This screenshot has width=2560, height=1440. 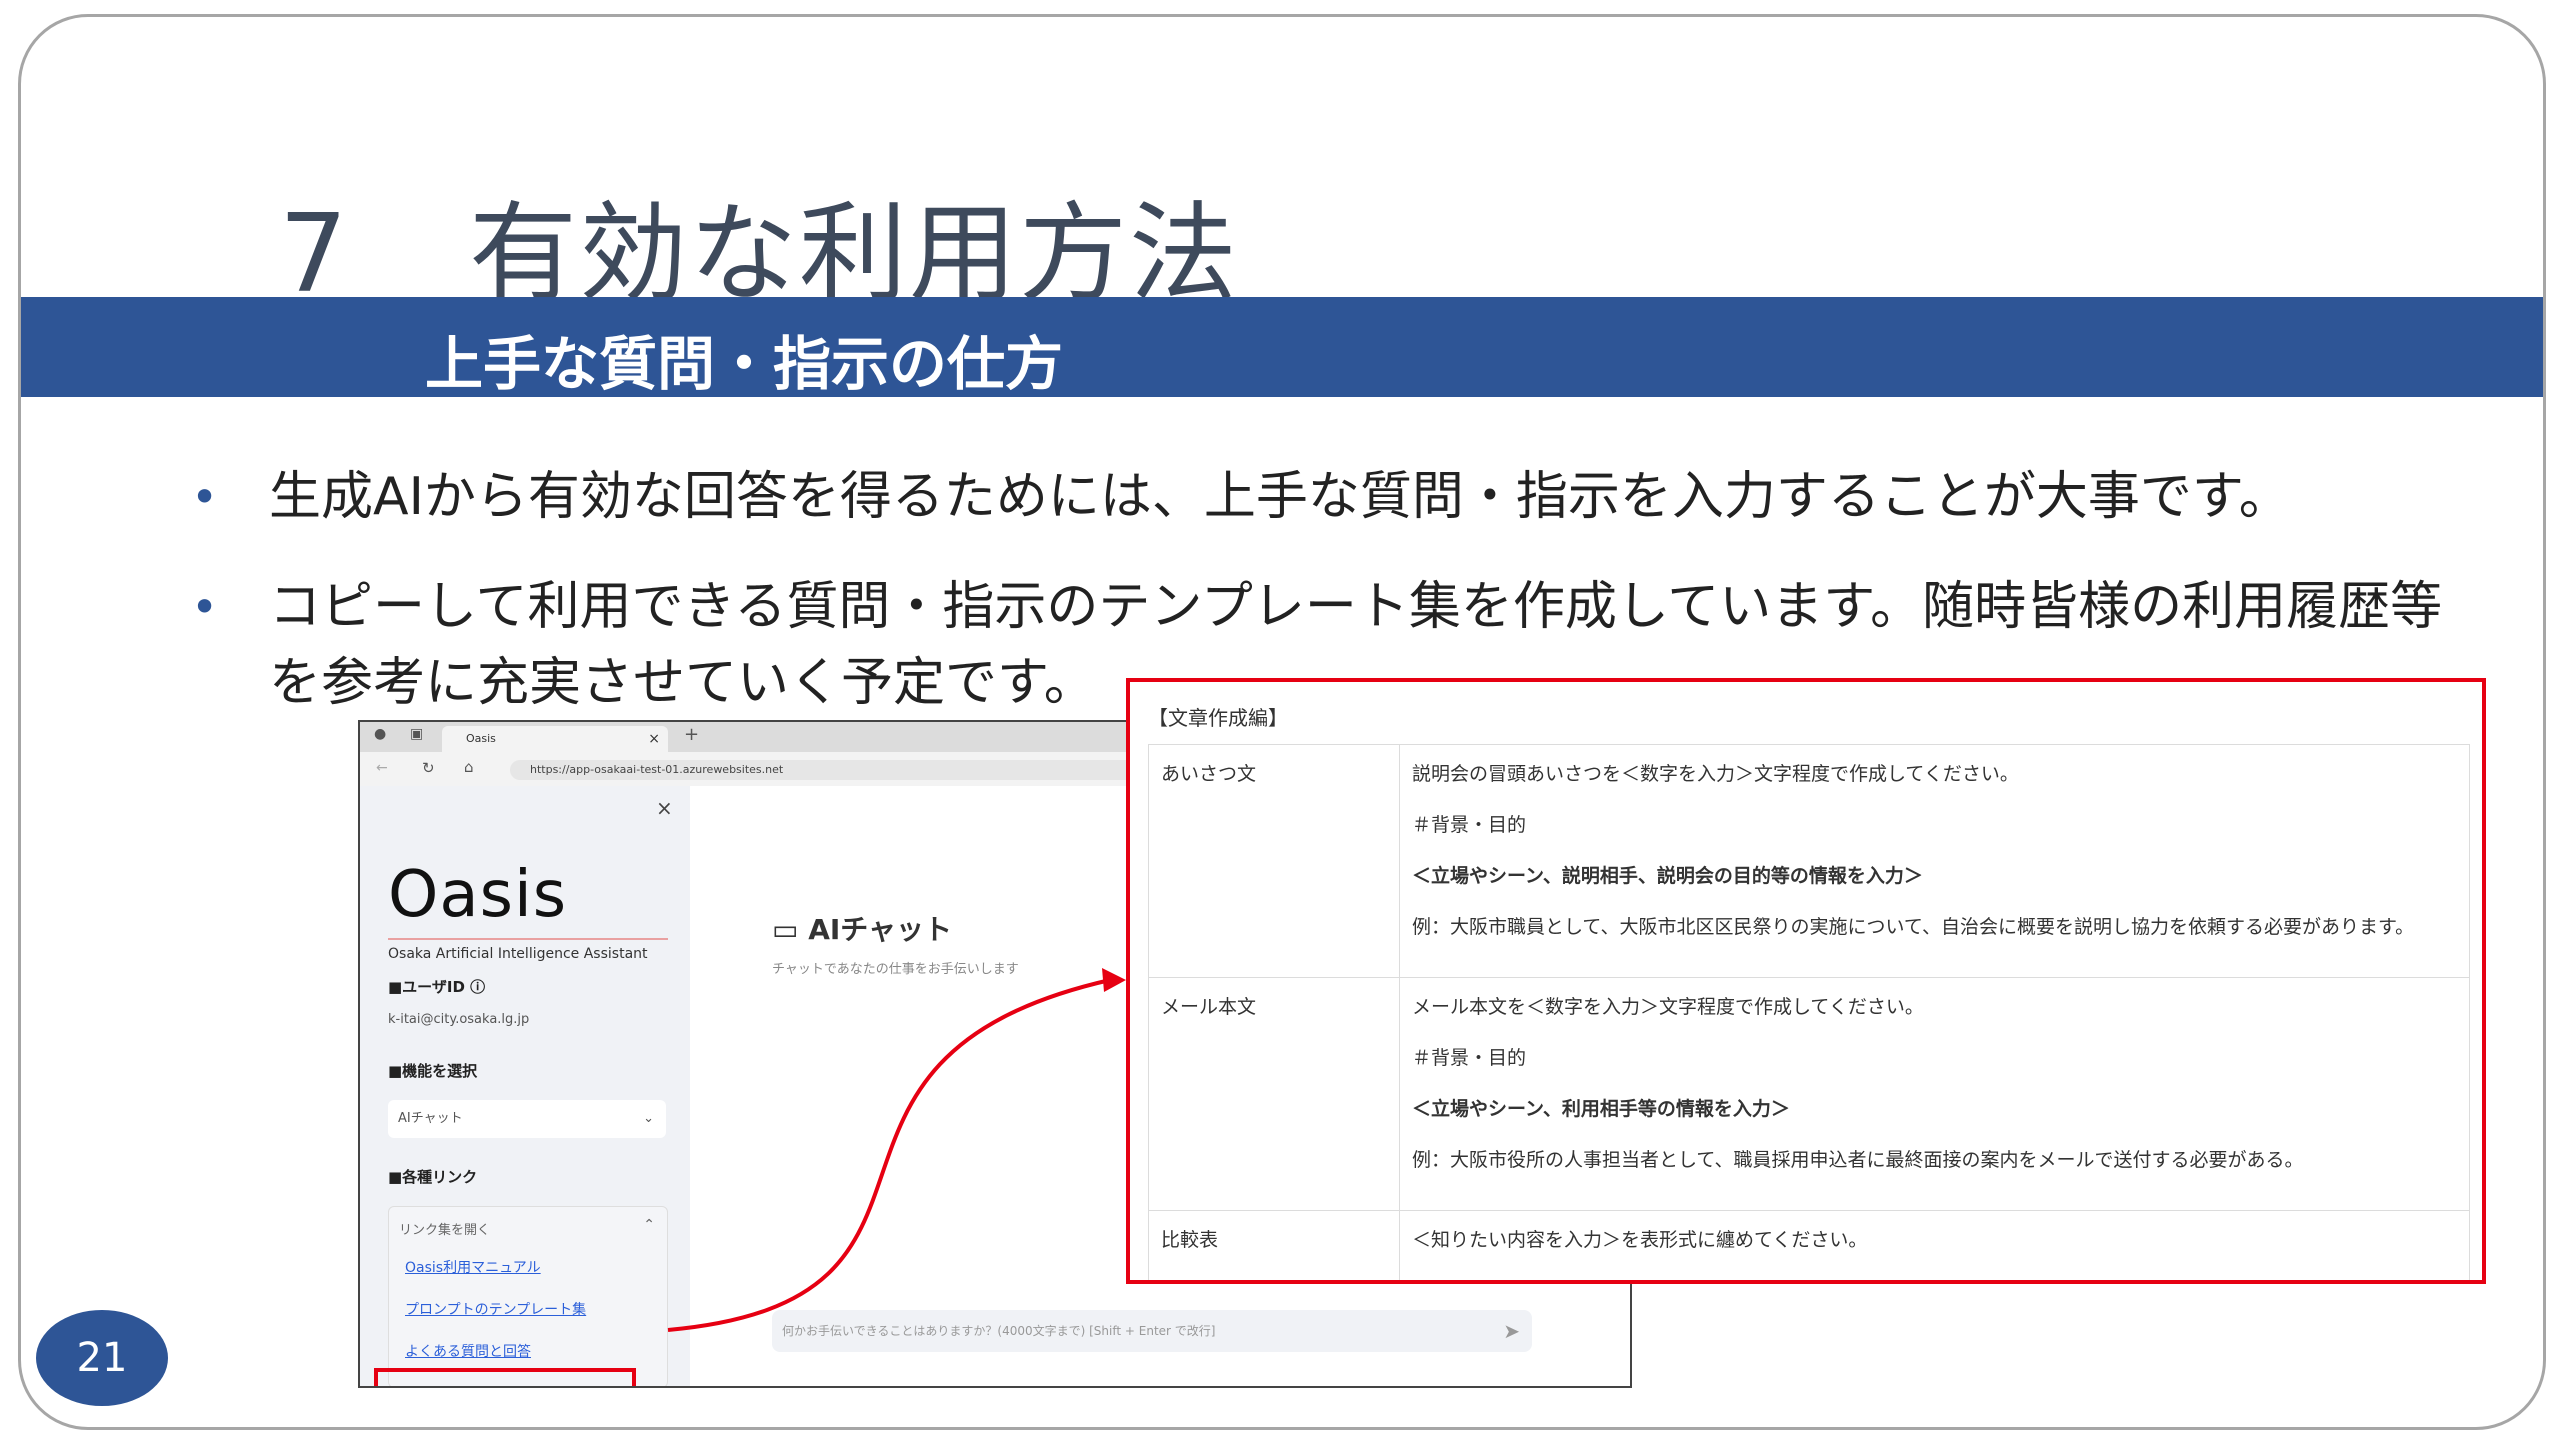 What do you see at coordinates (382, 768) in the screenshot?
I see `back-icon: ←` at bounding box center [382, 768].